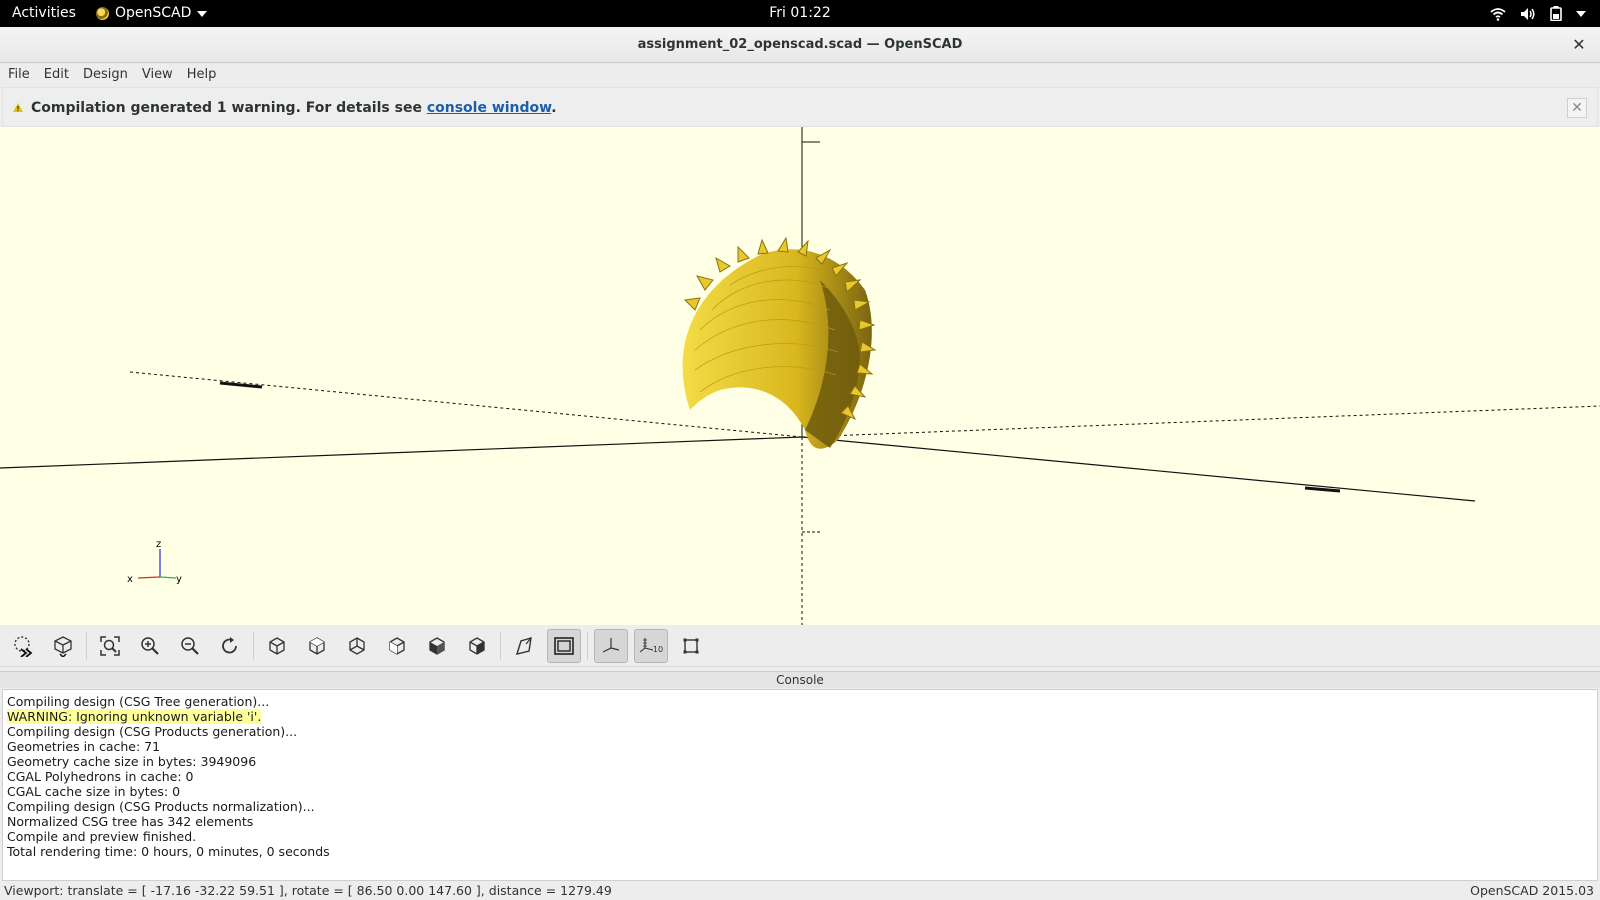 The image size is (1600, 900). I want to click on reset-view-icon, so click(229, 644).